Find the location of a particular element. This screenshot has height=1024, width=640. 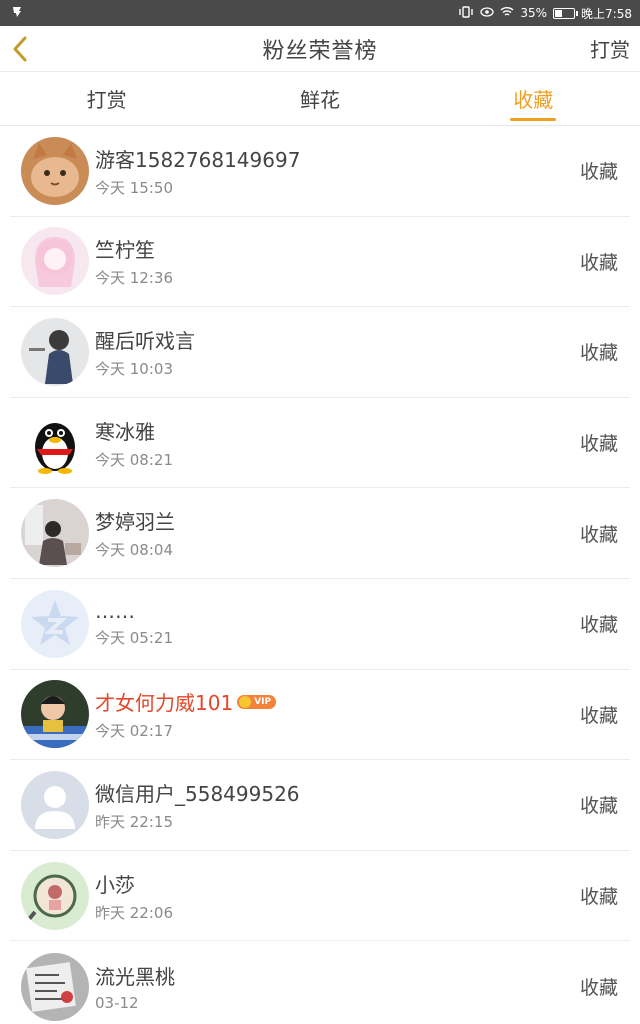

title-bar: 粉丝荣誉榜 打赏 is located at coordinates (320, 49).